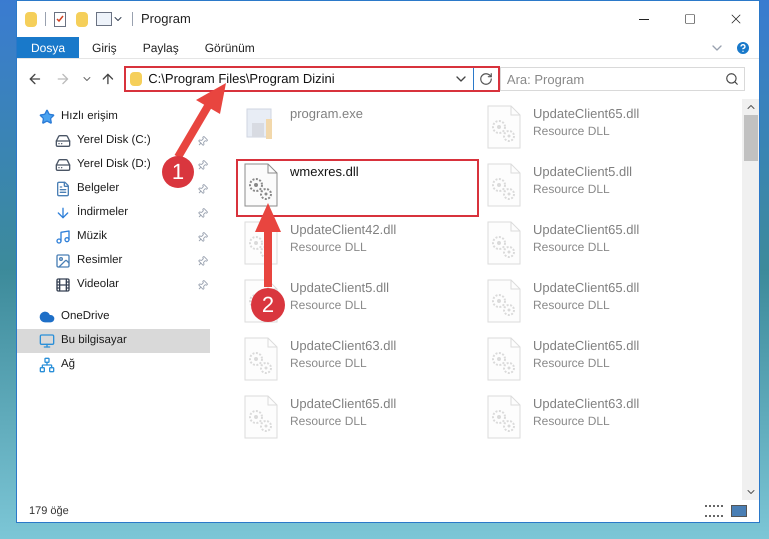 This screenshot has width=769, height=539. I want to click on sidebar-item: Resimler, so click(88, 261).